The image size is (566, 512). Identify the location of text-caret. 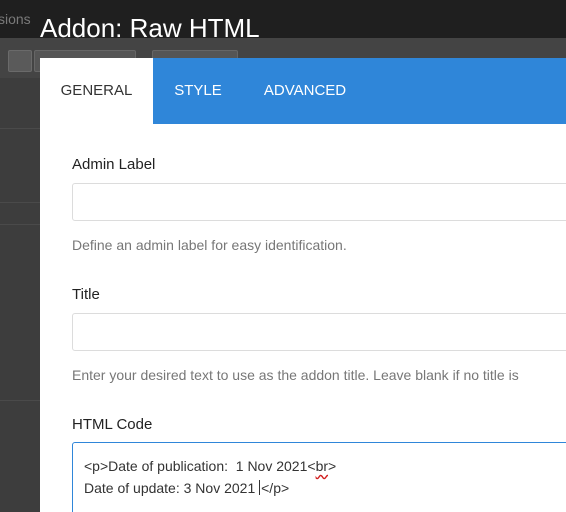
(260, 487).